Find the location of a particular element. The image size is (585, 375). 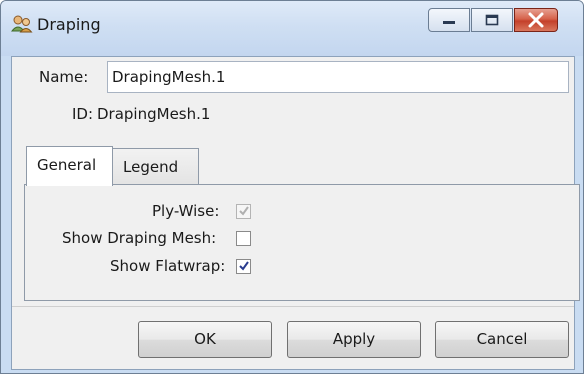

show-draping-mesh-checkbox is located at coordinates (243, 238).